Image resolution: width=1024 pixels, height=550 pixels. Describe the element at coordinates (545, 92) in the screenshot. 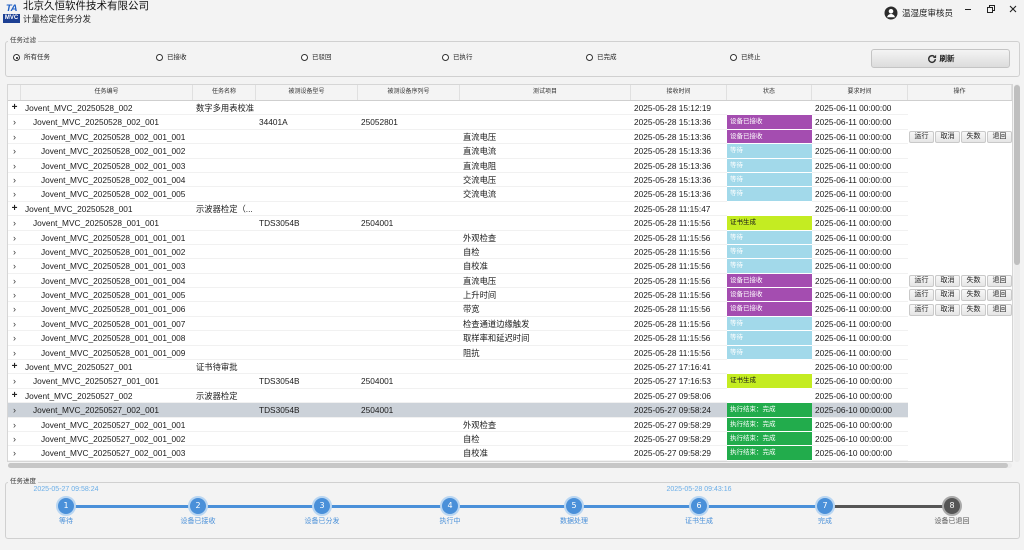

I see `column-header-test-item: 测试项目` at that location.